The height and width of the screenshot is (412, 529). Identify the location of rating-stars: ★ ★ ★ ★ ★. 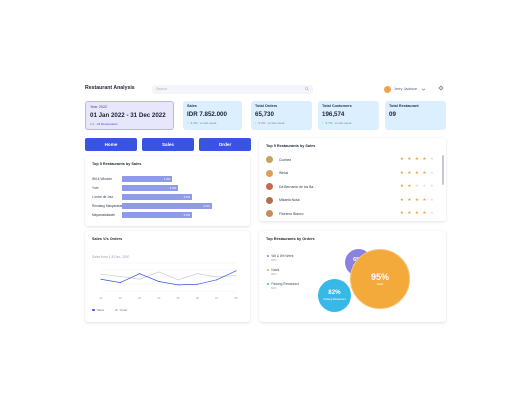
(417, 186).